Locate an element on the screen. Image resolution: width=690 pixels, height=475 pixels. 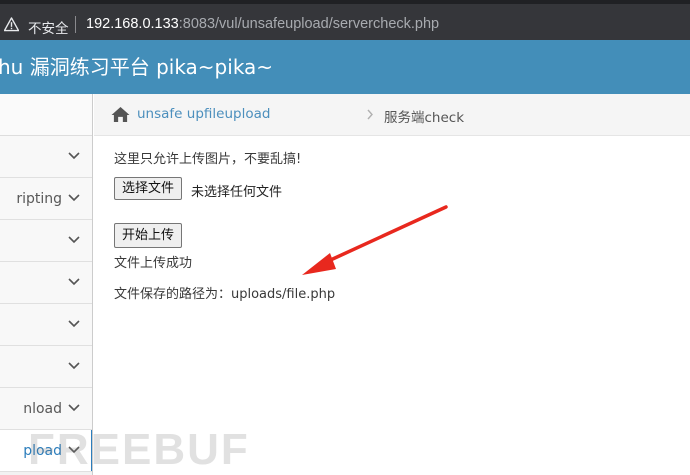
address-separator is located at coordinates (75, 24).